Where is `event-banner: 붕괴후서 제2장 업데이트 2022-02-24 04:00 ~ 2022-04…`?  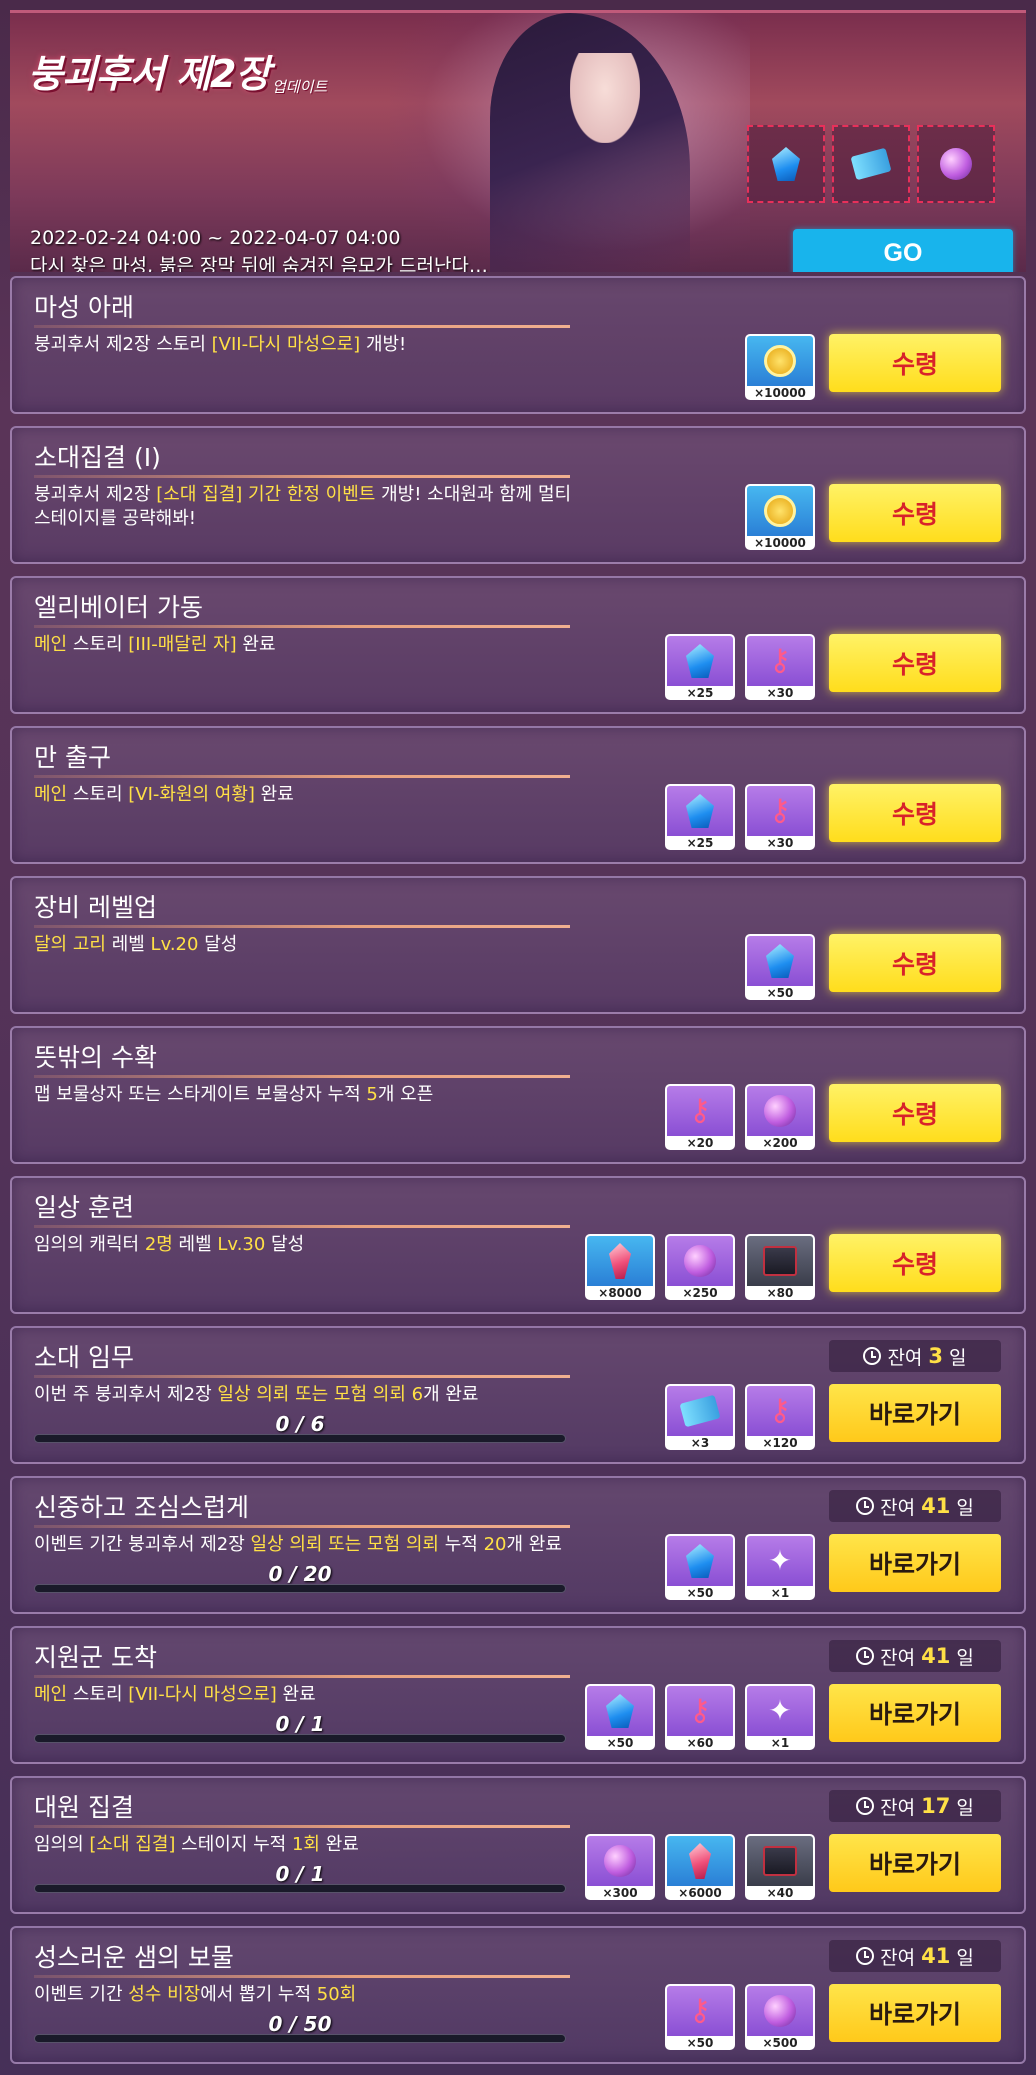 event-banner: 붕괴후서 제2장 업데이트 2022-02-24 04:00 ~ 2022-04… is located at coordinates (518, 141).